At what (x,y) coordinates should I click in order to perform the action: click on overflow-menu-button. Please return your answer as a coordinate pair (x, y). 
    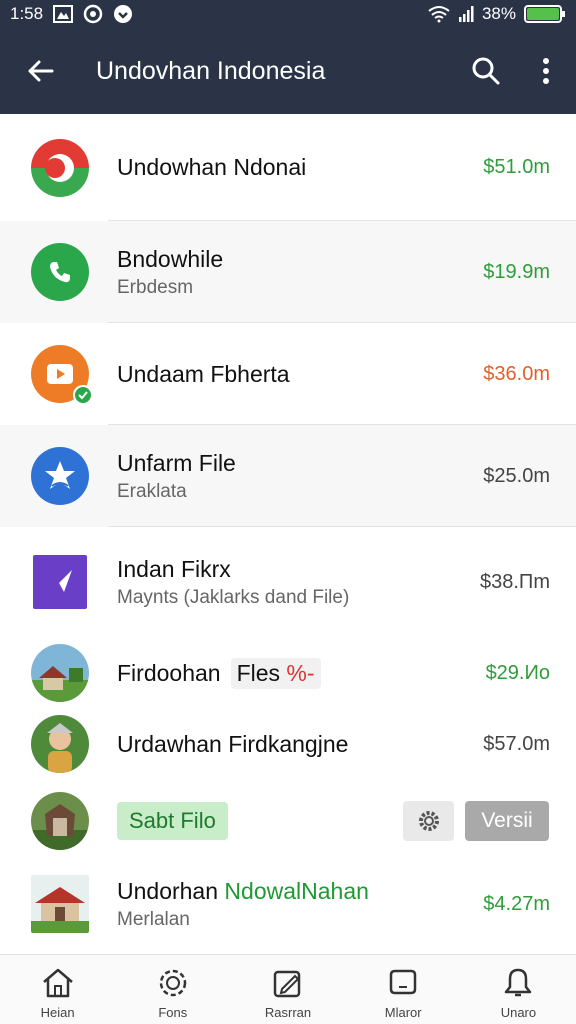
    Looking at the image, I should click on (546, 71).